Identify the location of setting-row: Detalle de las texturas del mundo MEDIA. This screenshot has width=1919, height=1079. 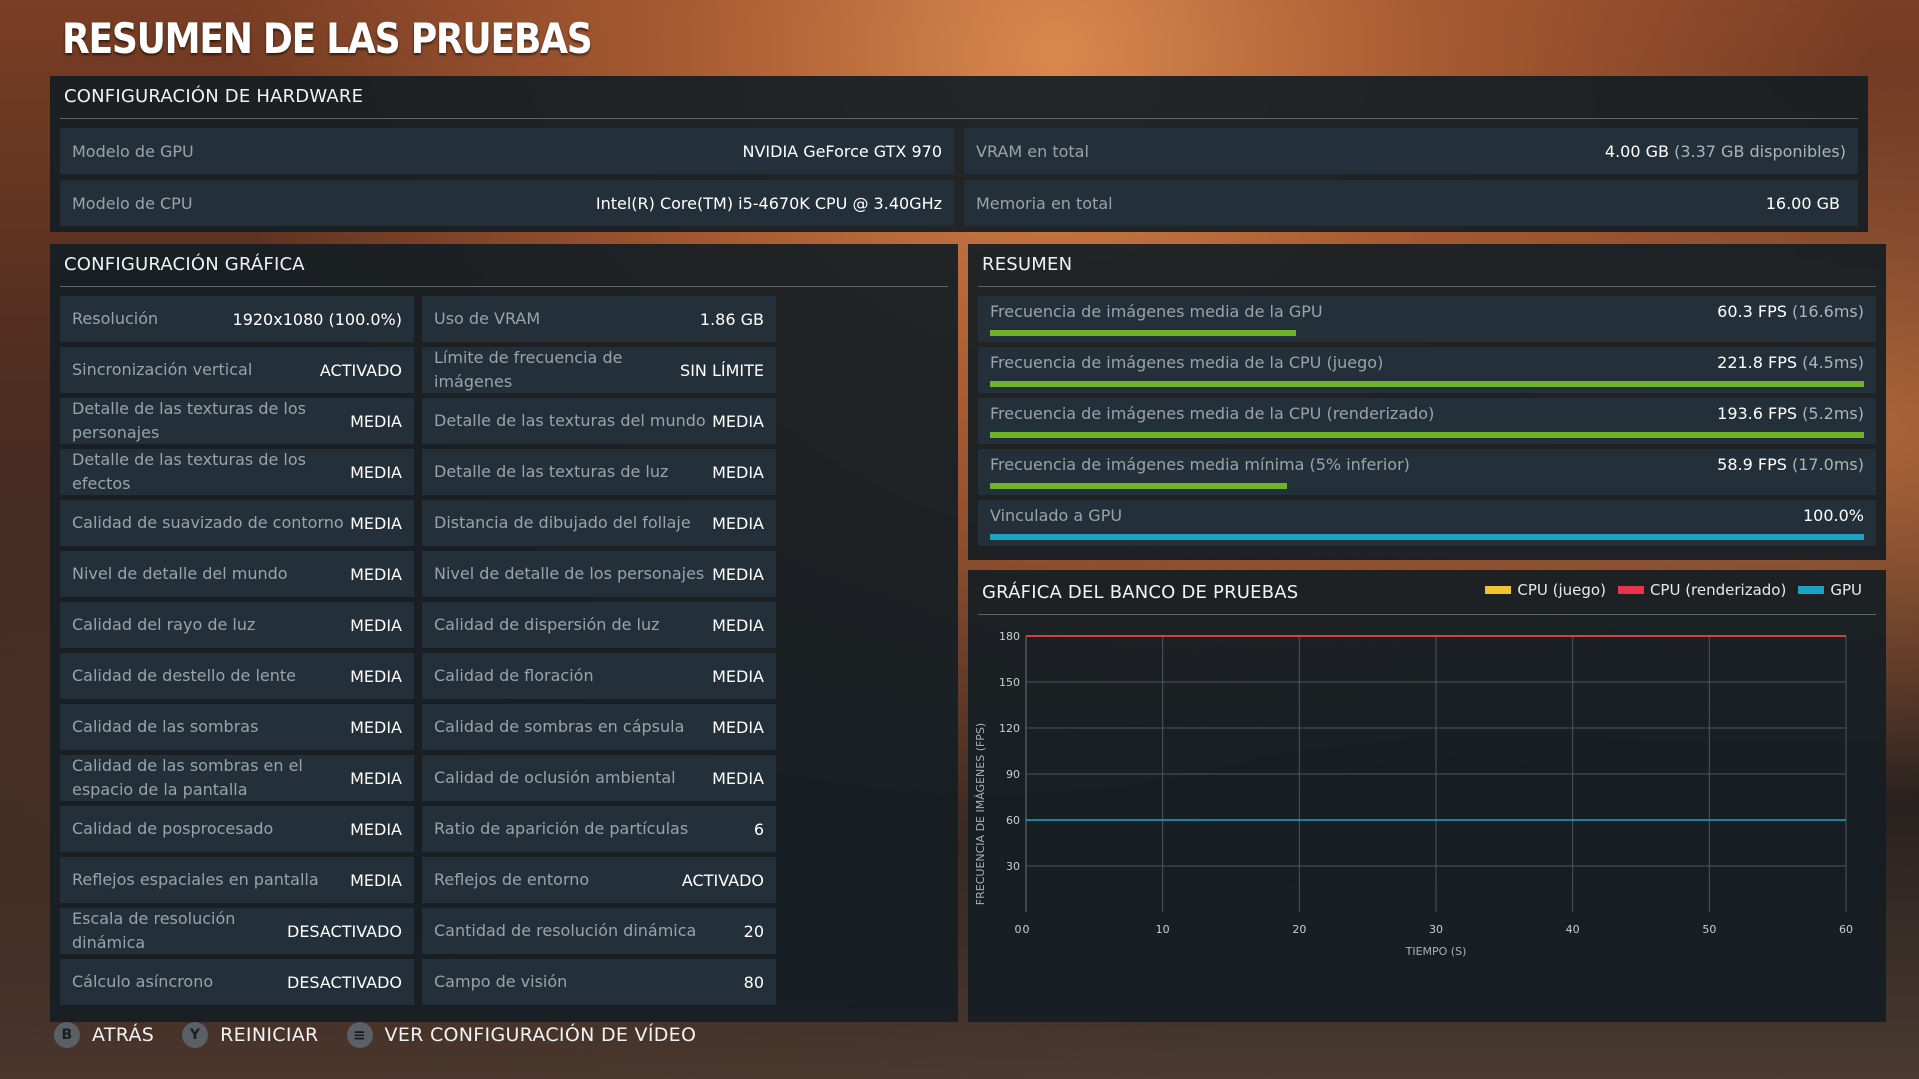
(599, 421).